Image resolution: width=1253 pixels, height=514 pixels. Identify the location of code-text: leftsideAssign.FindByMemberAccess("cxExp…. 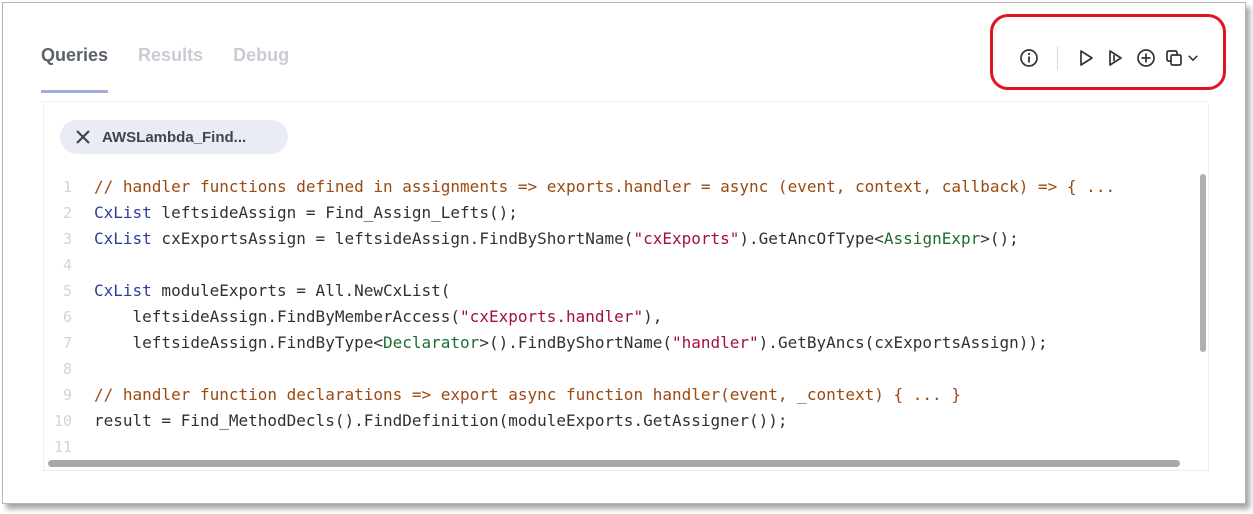
(378, 317).